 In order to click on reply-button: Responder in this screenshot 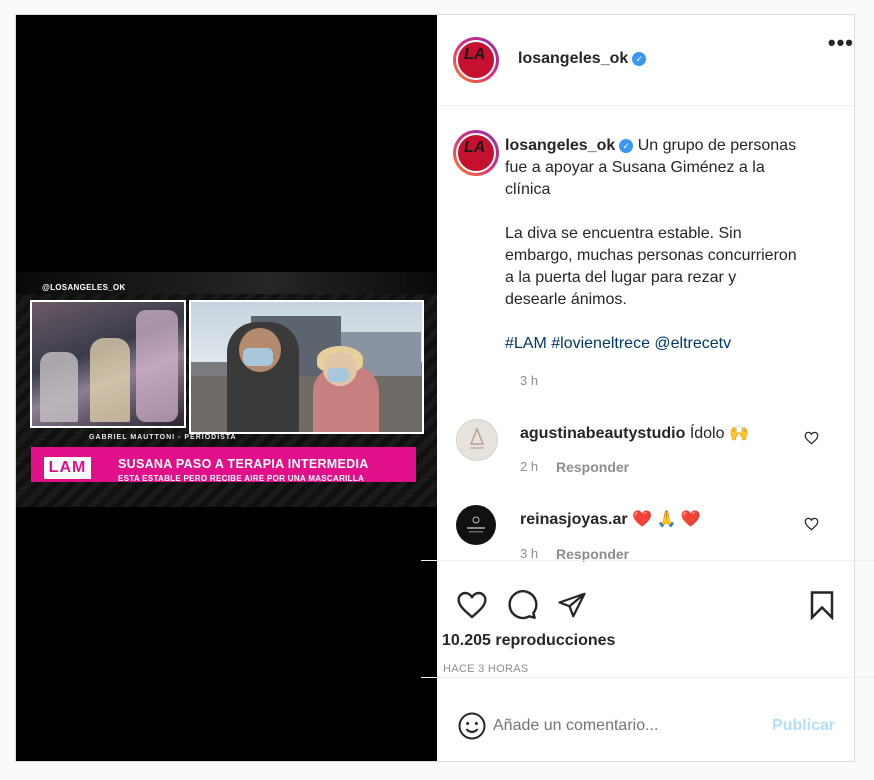, I will do `click(592, 467)`.